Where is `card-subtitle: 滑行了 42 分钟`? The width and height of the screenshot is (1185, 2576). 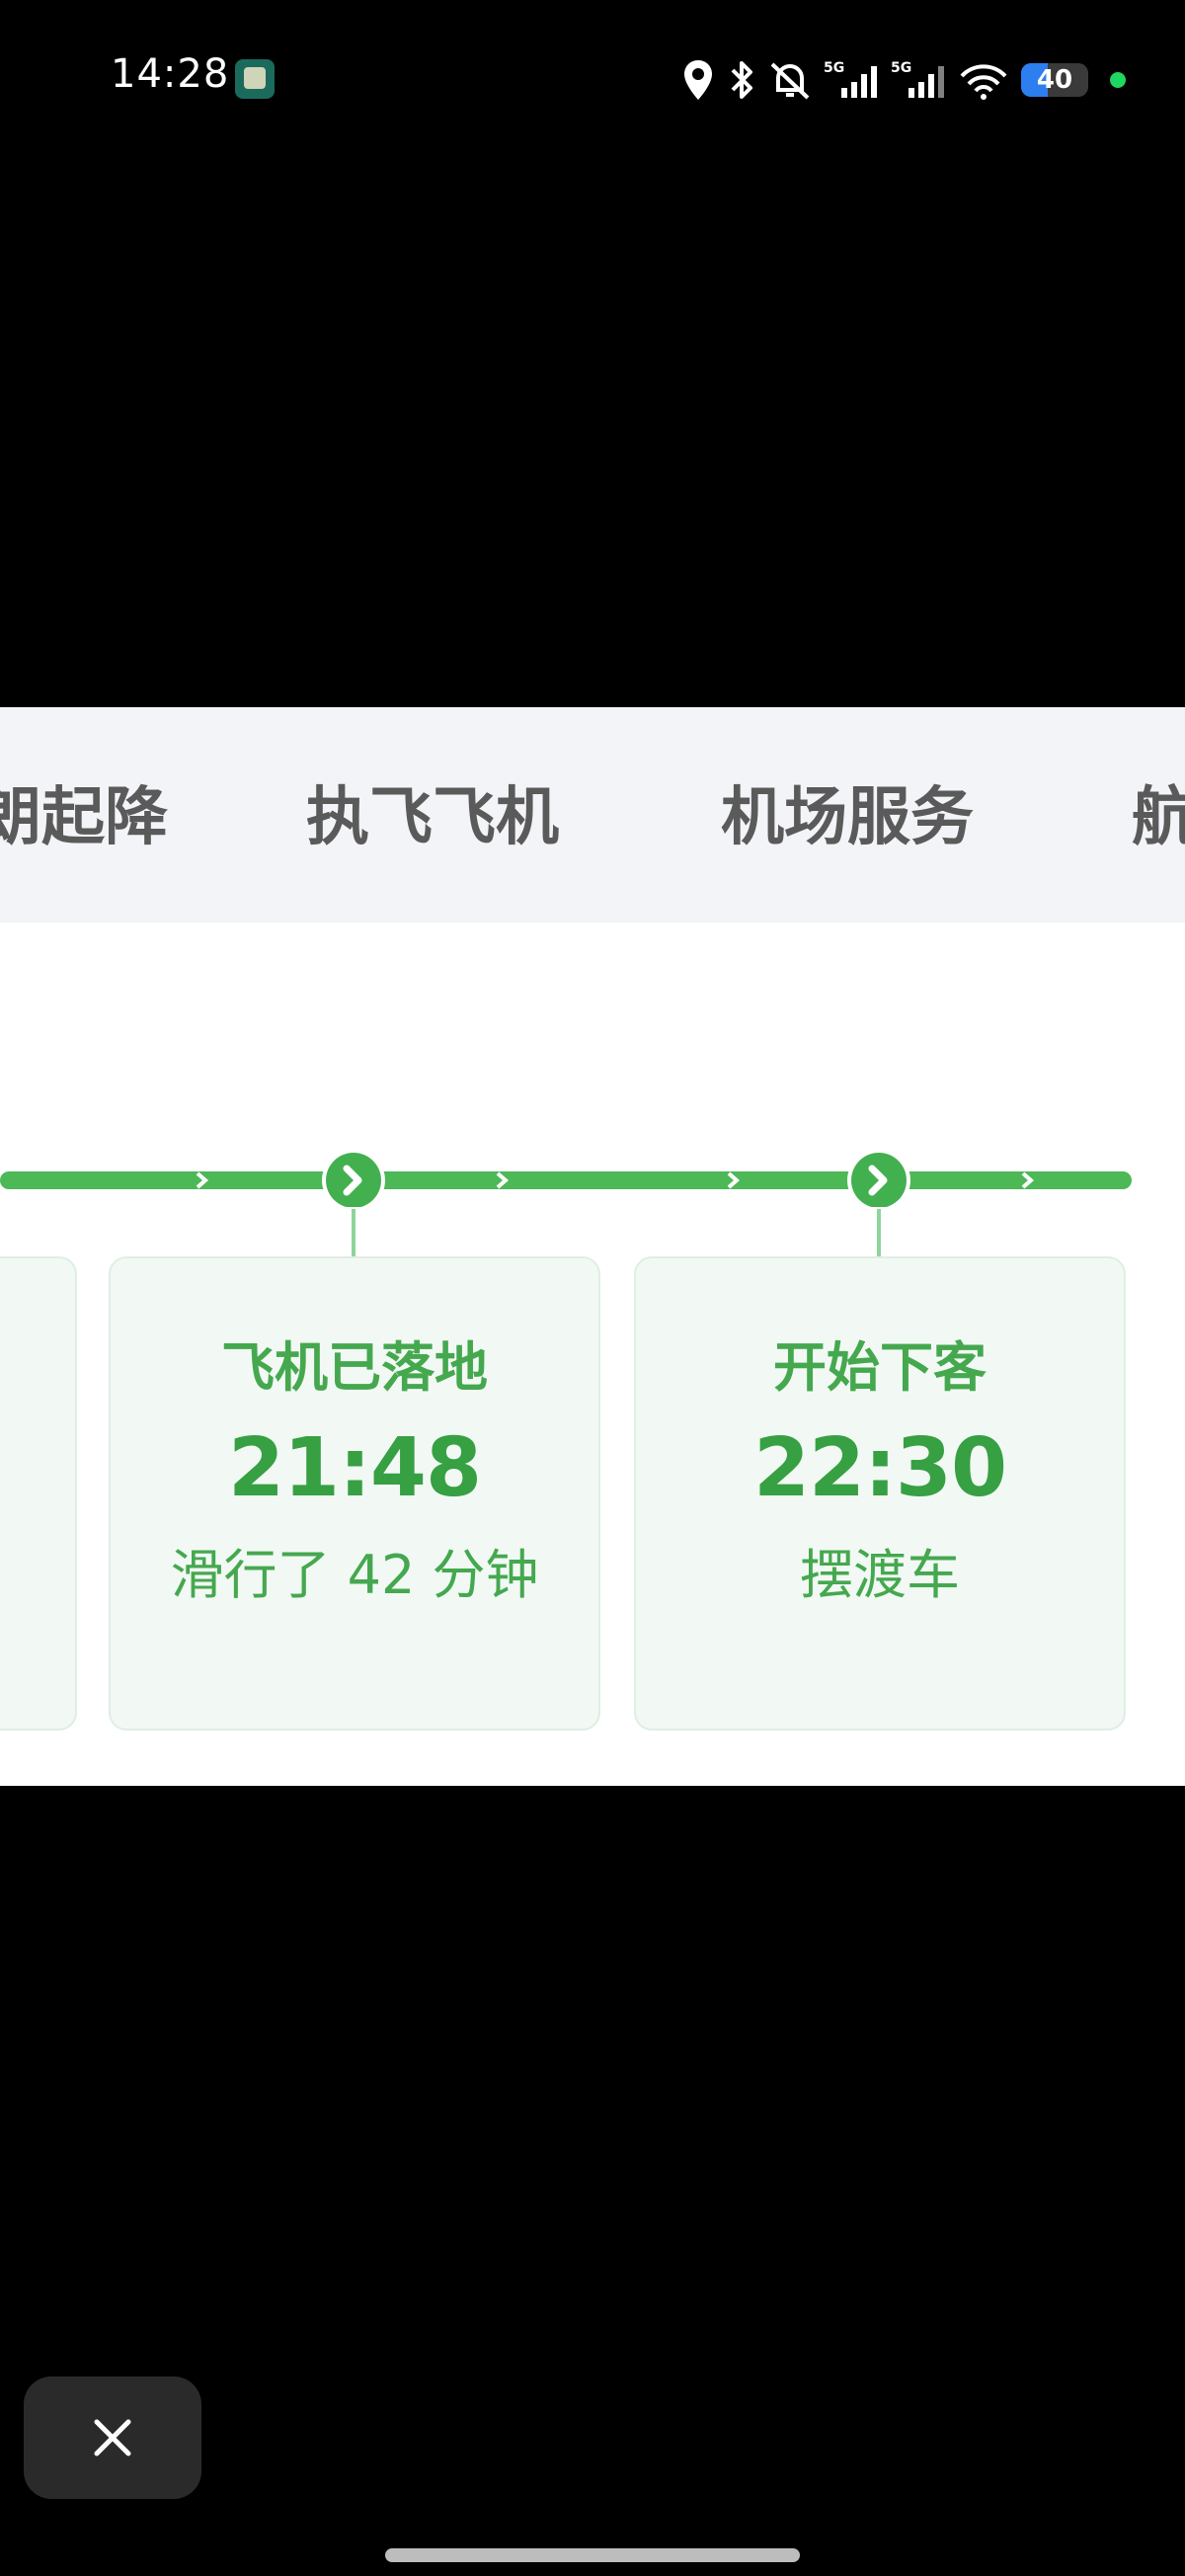
card-subtitle: 滑行了 42 分钟 is located at coordinates (355, 1575).